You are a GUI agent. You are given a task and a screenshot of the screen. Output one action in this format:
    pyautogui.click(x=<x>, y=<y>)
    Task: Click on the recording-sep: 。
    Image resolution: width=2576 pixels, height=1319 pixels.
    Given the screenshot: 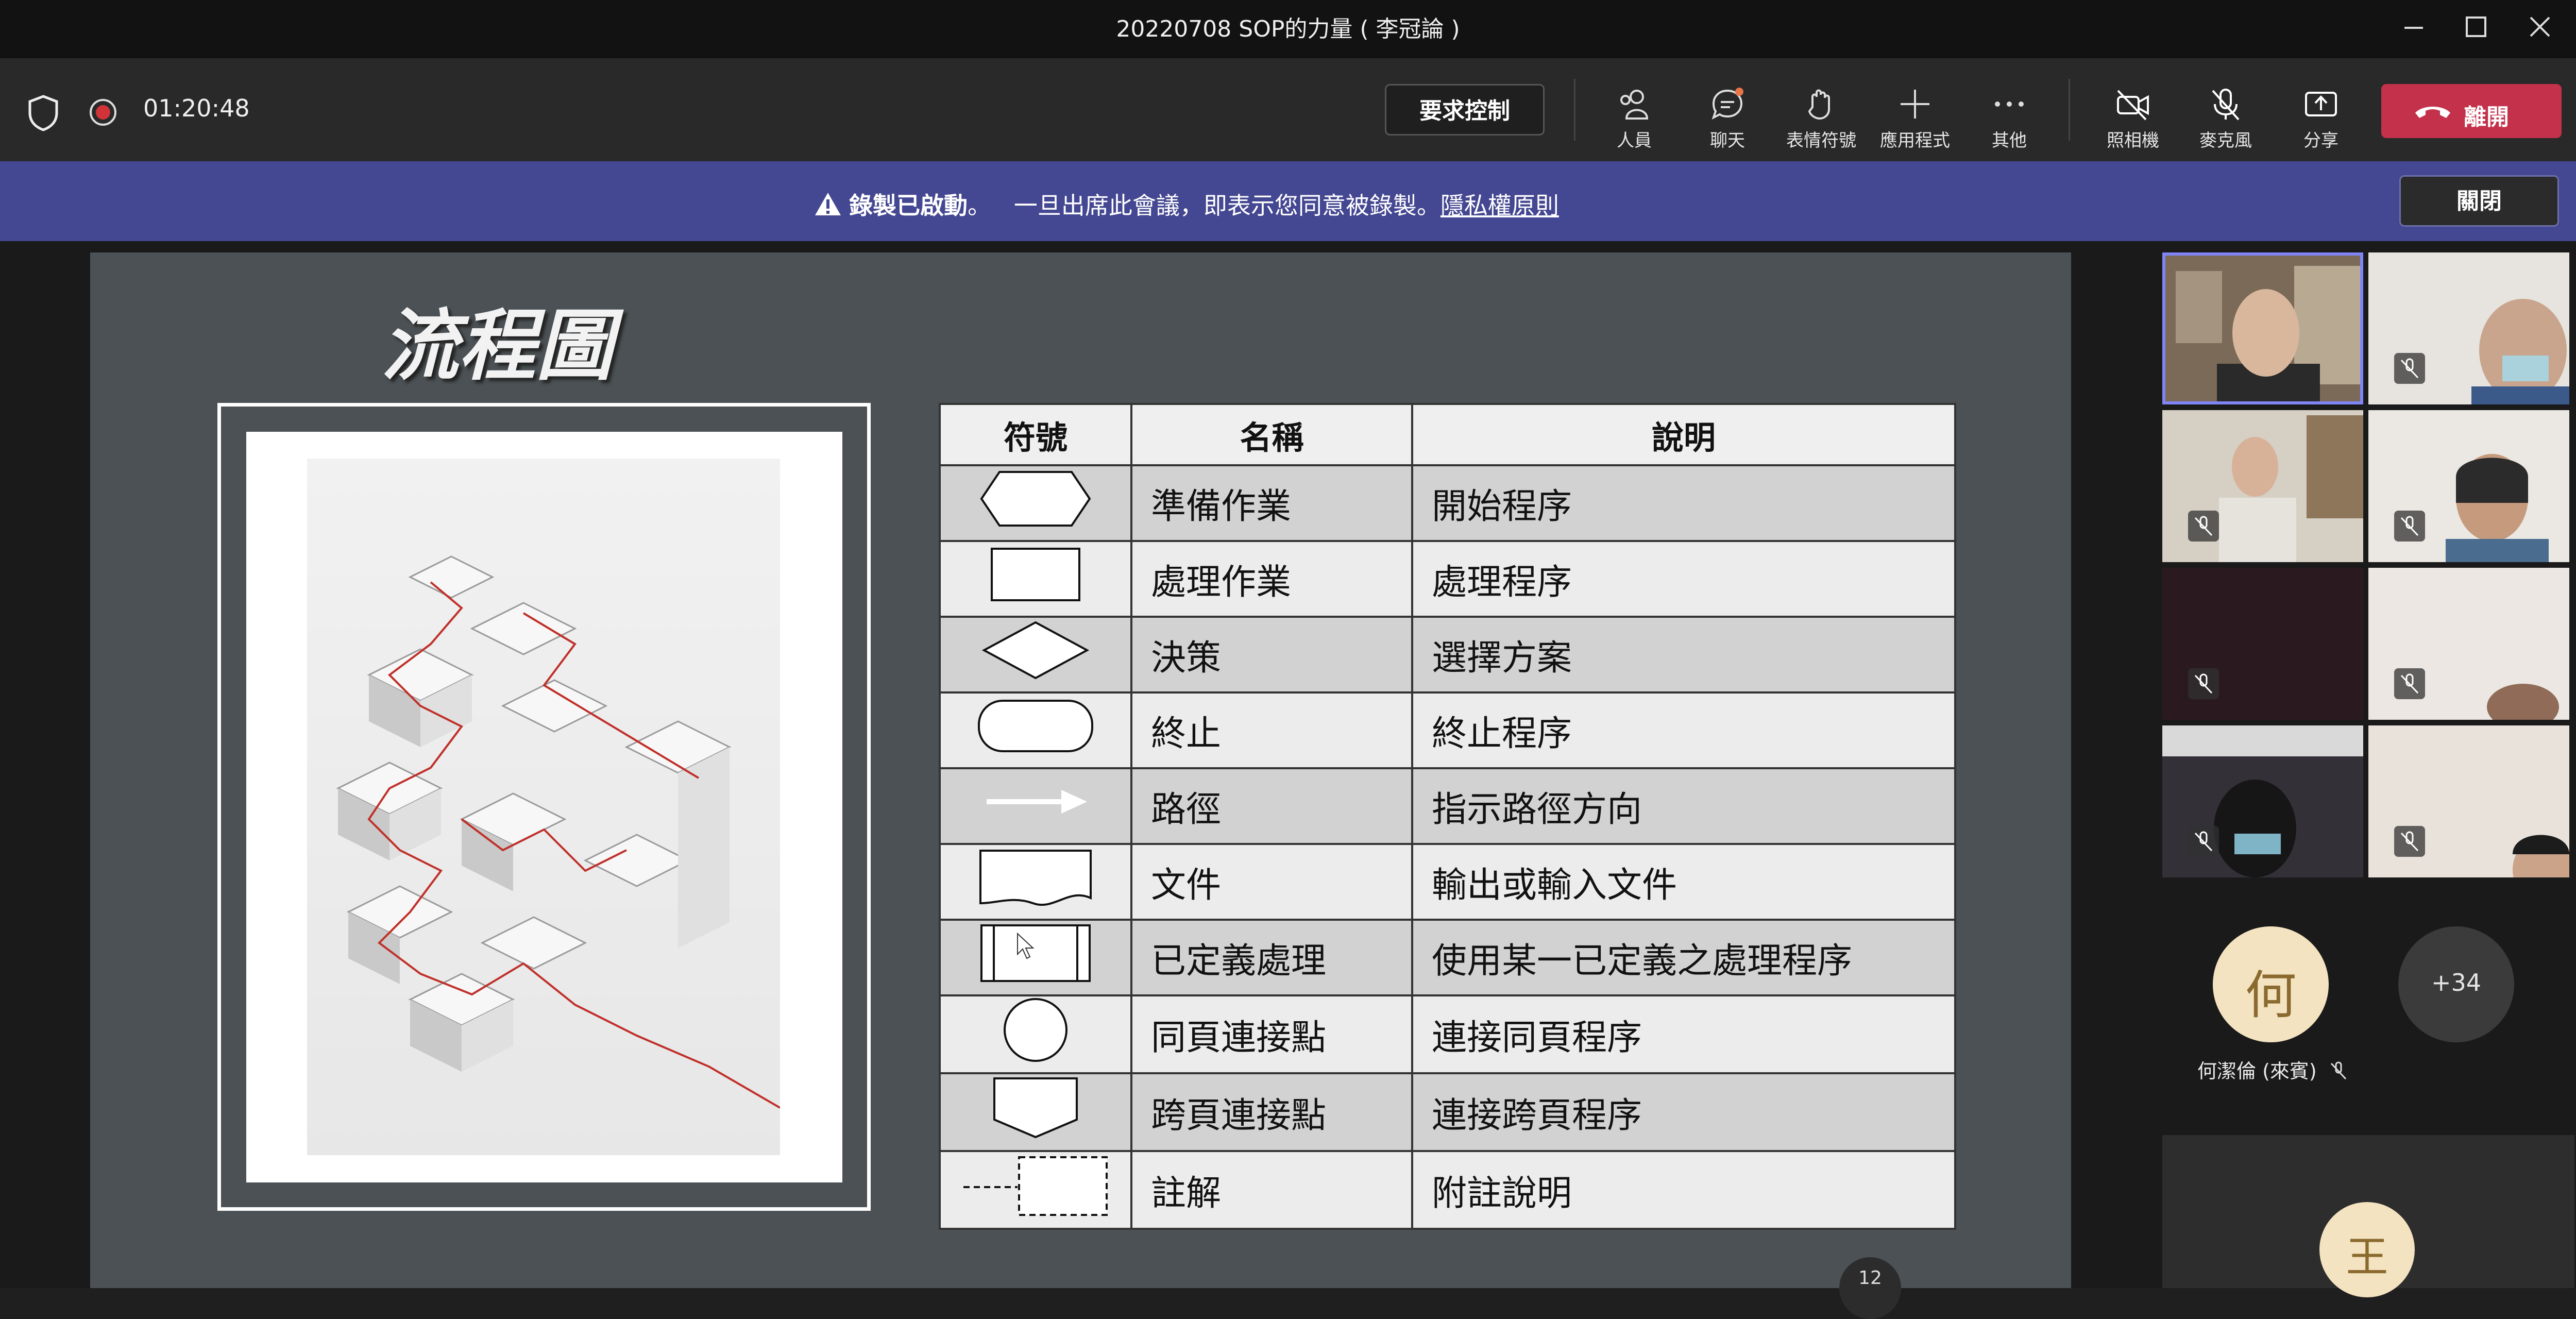 What is the action you would take?
    pyautogui.click(x=979, y=205)
    